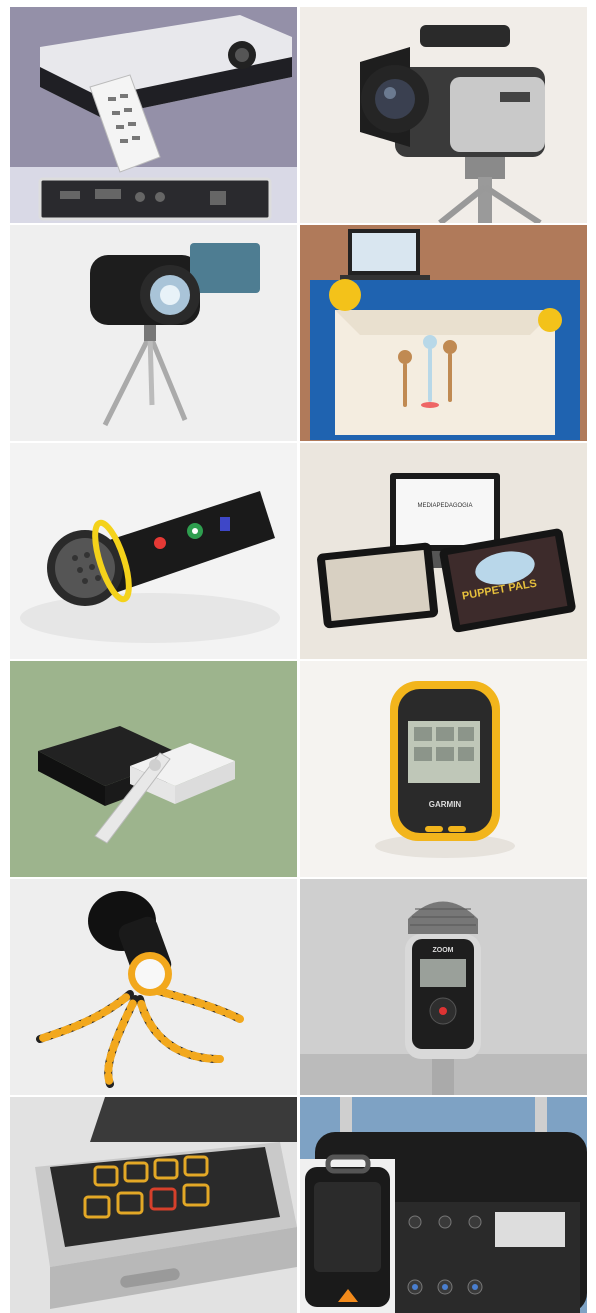 The image size is (596, 1313). I want to click on gallery-item-projector, so click(153, 115).